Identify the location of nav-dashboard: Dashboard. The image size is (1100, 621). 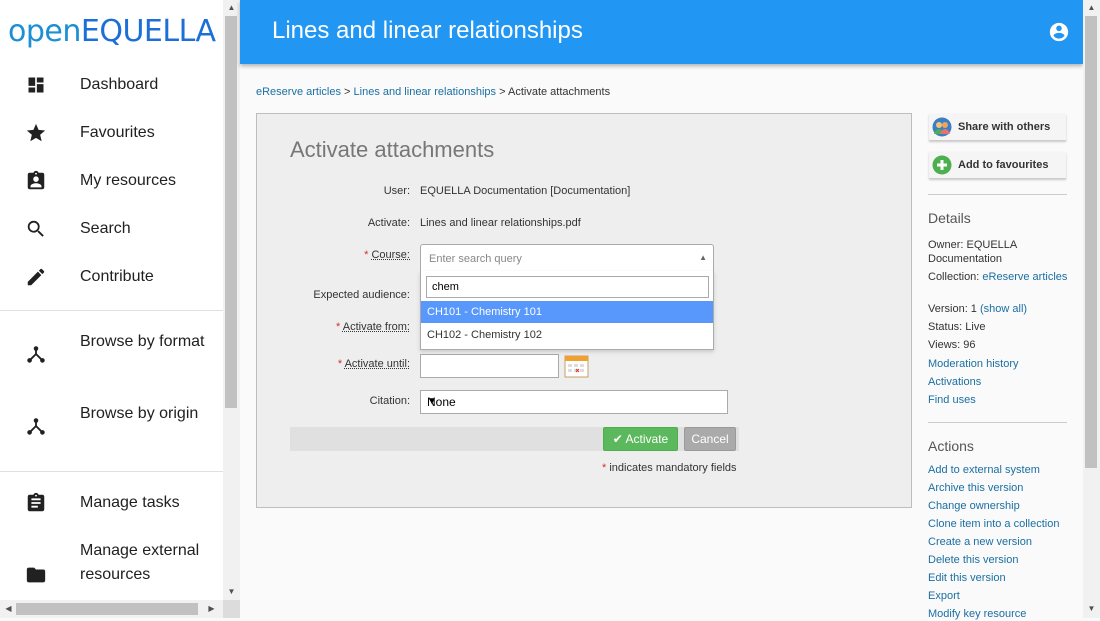
(111, 85).